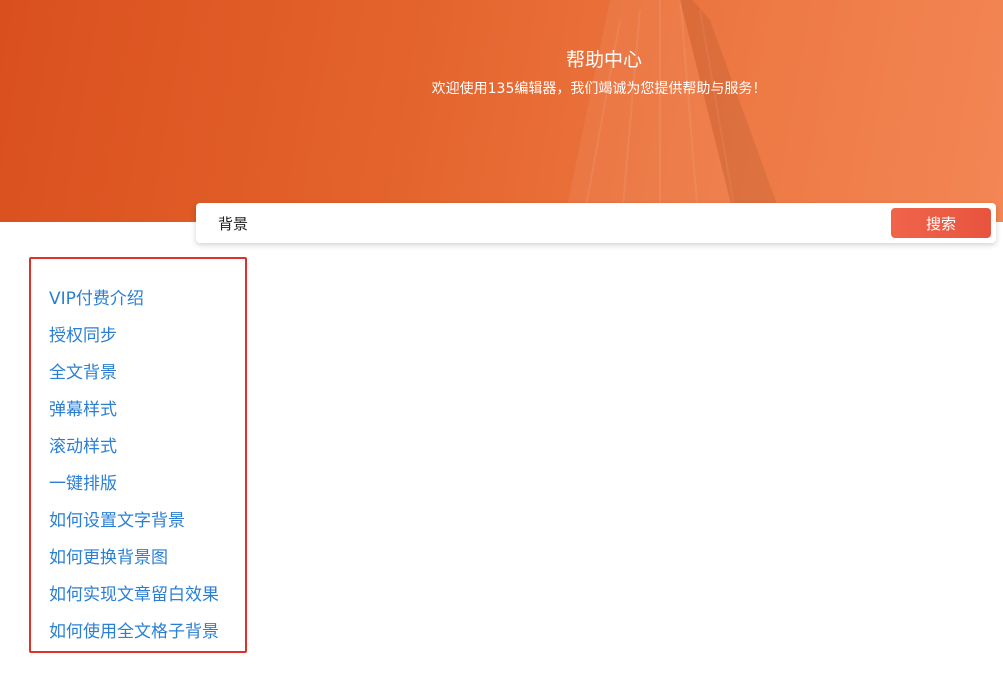  What do you see at coordinates (134, 378) in the screenshot?
I see `search-result-link: 全文背景` at bounding box center [134, 378].